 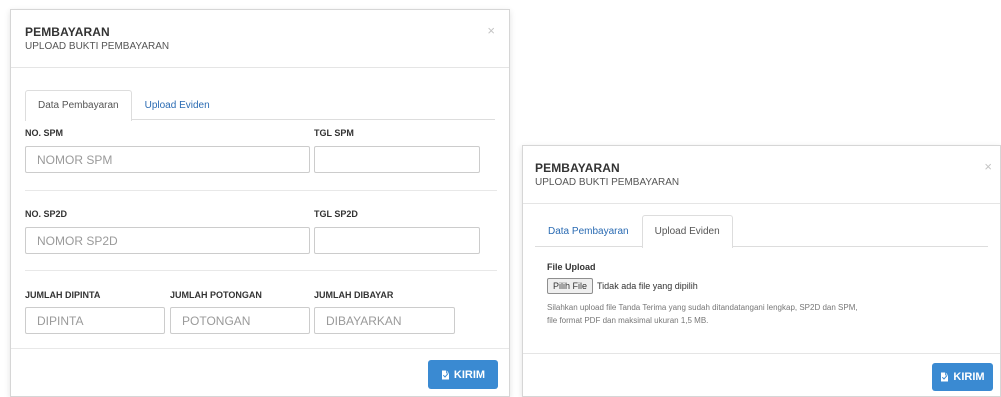 I want to click on no-sp2d-input, so click(x=167, y=240).